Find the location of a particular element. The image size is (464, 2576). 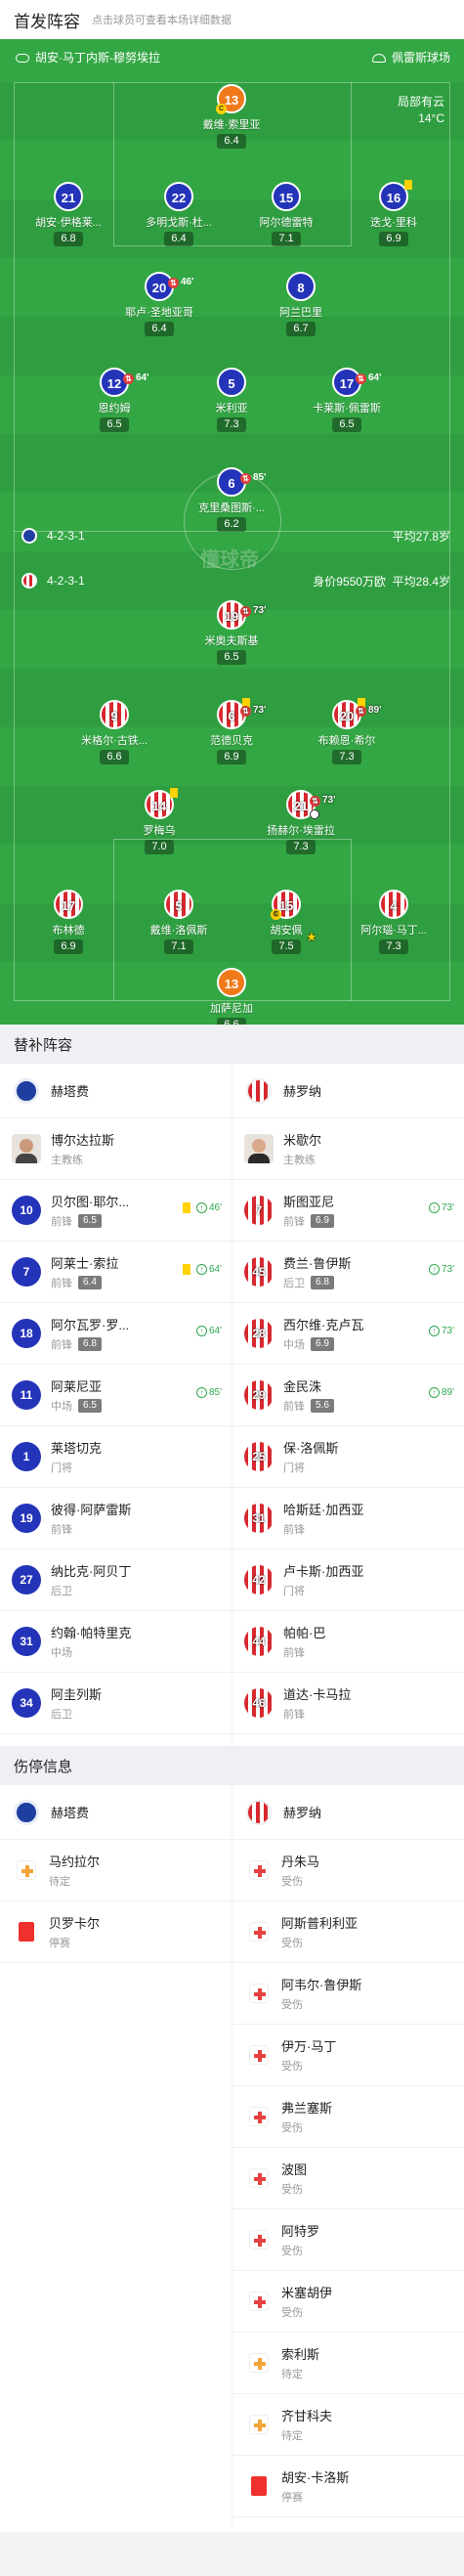

sub-player-row: 31 哈斯廷·加西亚 前锋 is located at coordinates (348, 1519).